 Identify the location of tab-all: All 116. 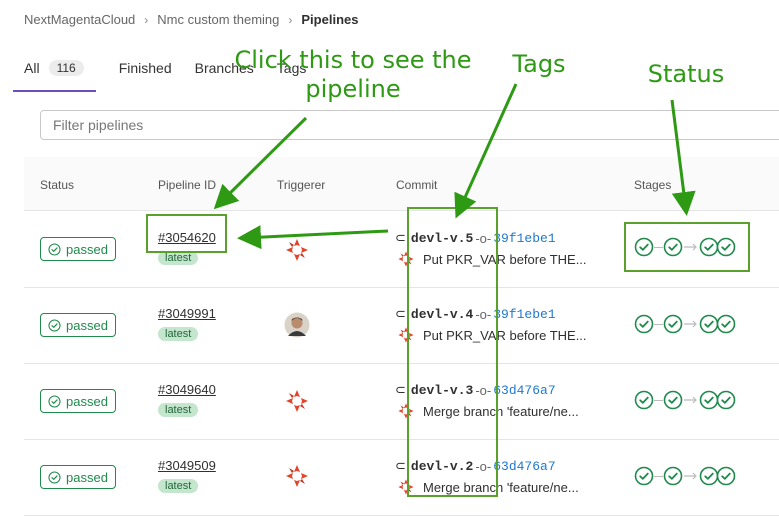
(54, 73).